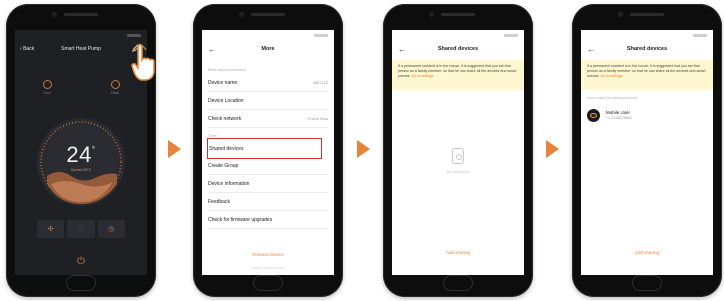 This screenshot has height=301, width=724. What do you see at coordinates (115, 93) in the screenshot?
I see `mode-label: Heat` at bounding box center [115, 93].